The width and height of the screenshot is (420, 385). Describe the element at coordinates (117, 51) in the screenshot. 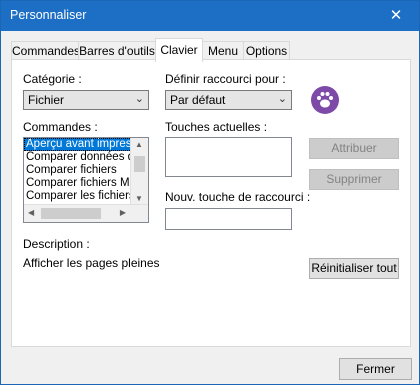

I see `tab-toolbars: Barres d'outils` at that location.